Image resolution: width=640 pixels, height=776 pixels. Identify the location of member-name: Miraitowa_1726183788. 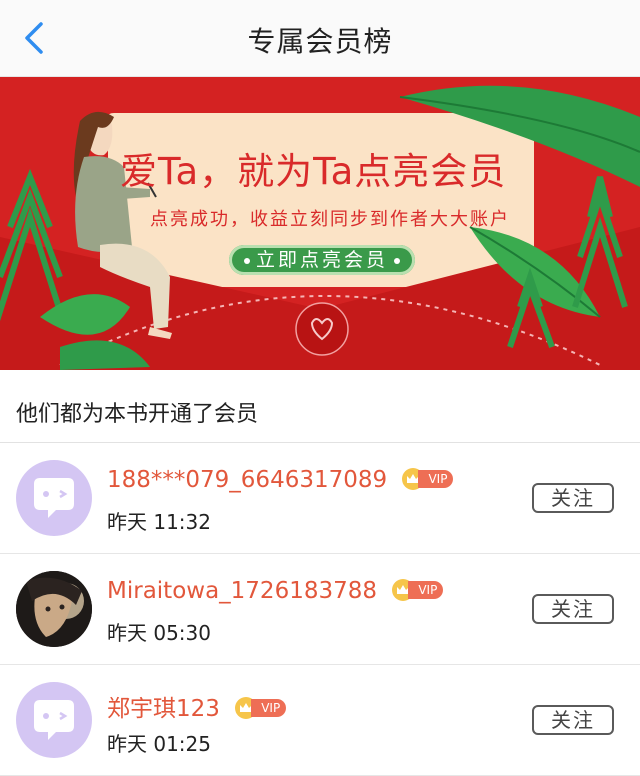
(242, 591).